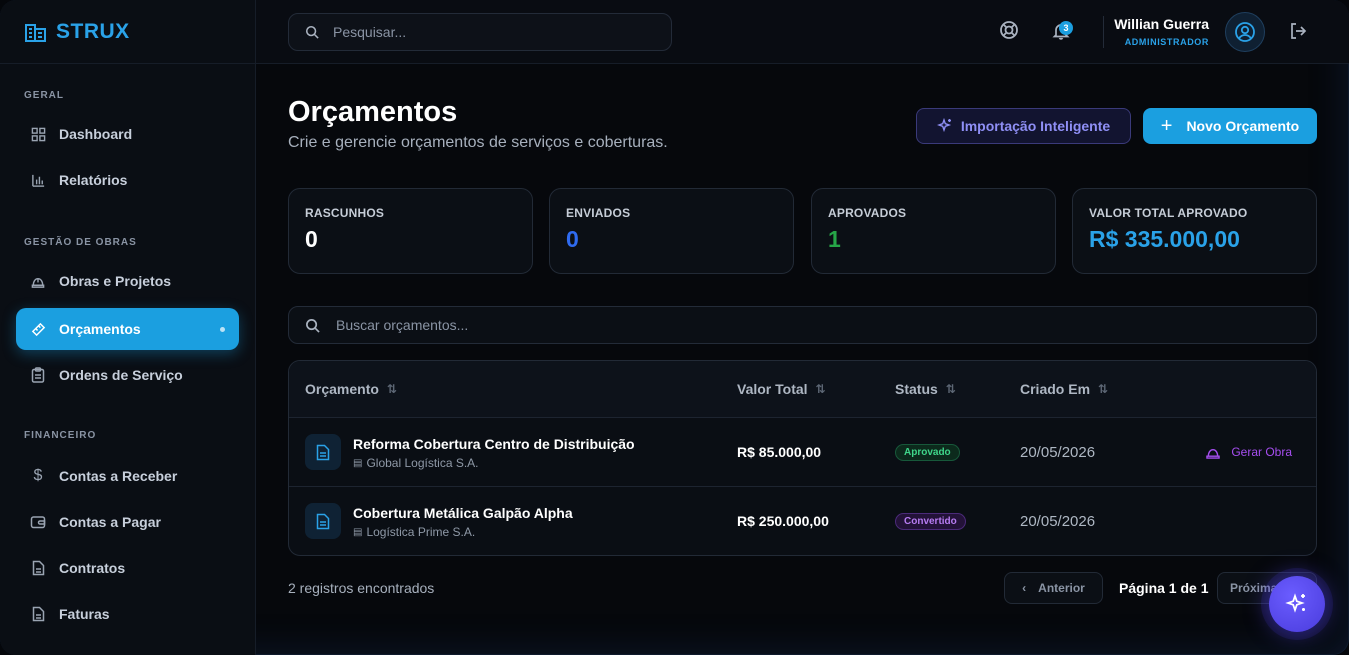 This screenshot has height=655, width=1349. What do you see at coordinates (60, 435) in the screenshot?
I see `nav-section-financeiro: FINANCEIRO` at bounding box center [60, 435].